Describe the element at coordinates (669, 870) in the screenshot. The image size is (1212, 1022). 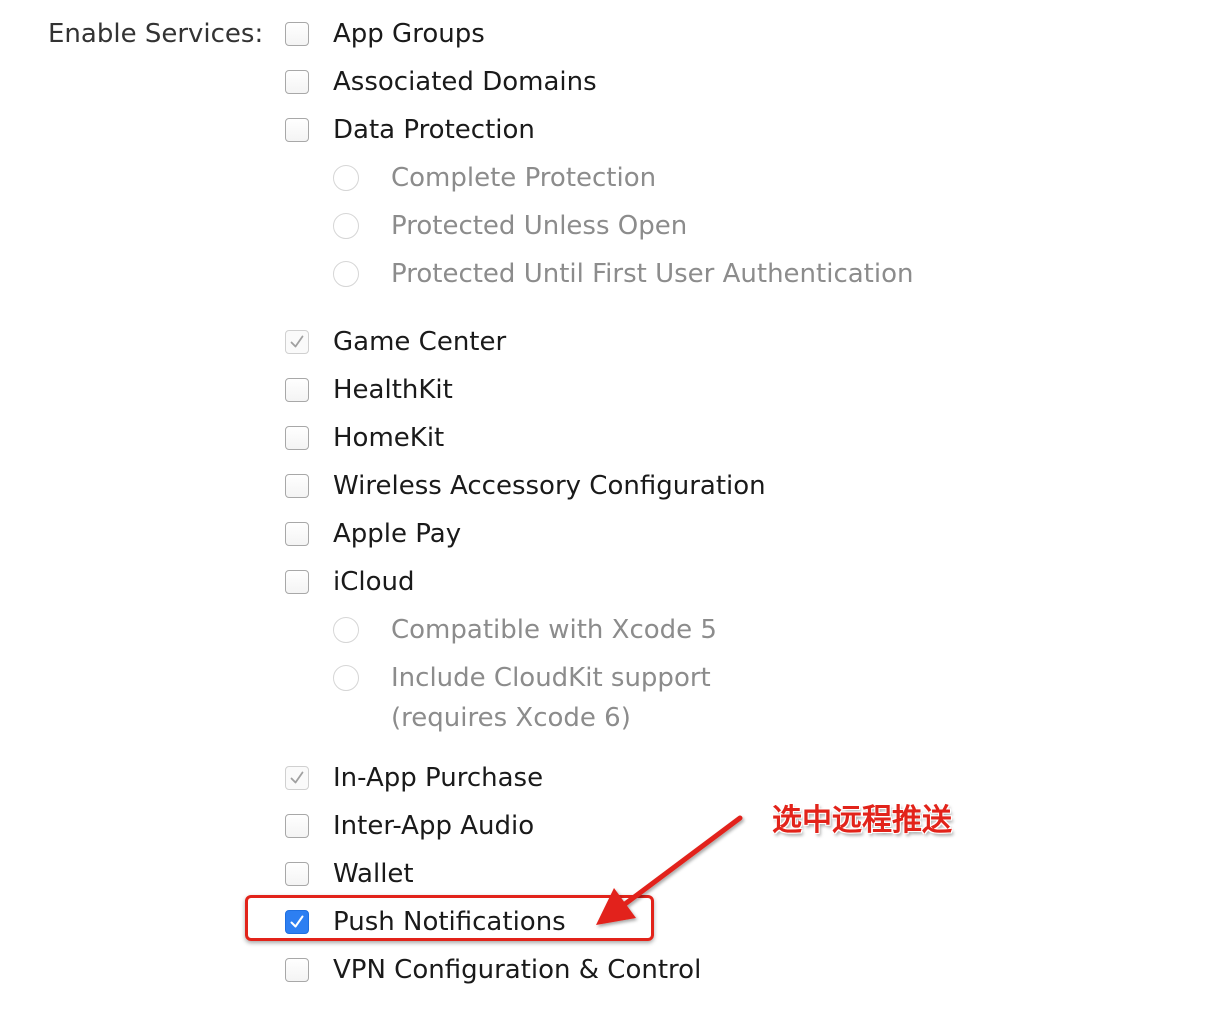
I see `annotation-arrow-icon` at that location.